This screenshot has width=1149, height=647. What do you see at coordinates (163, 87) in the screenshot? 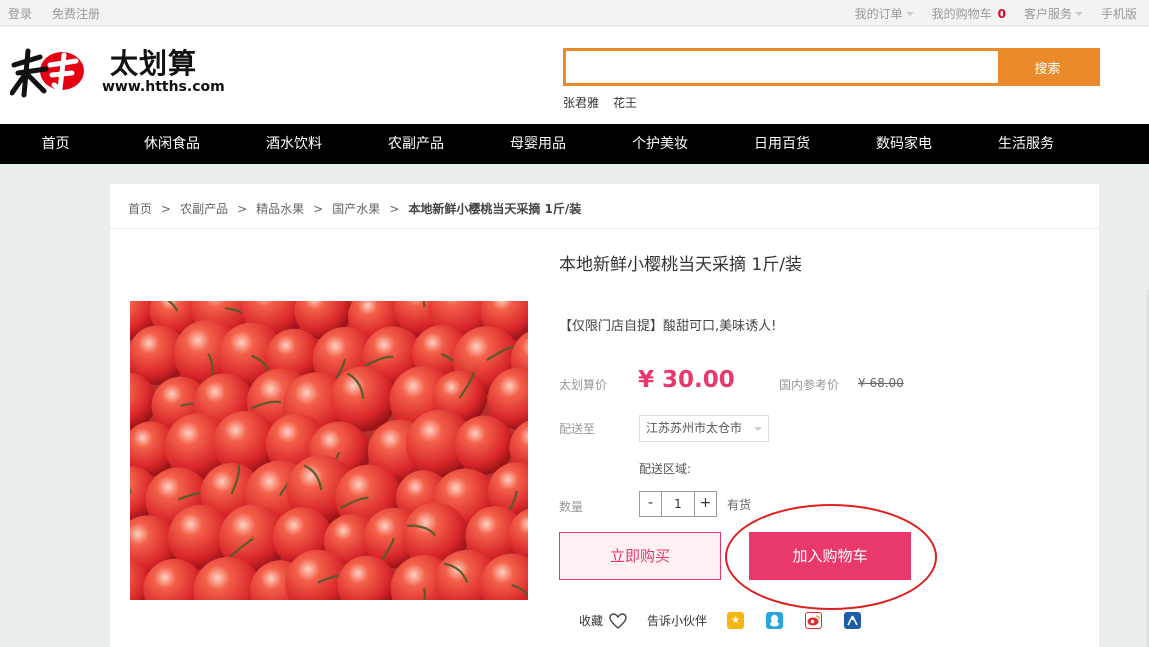
I see `site-url: www.htths.com` at bounding box center [163, 87].